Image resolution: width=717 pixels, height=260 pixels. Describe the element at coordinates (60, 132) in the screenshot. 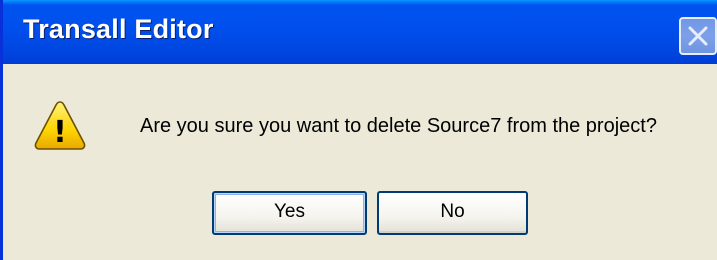

I see `warning-symbol: !` at that location.